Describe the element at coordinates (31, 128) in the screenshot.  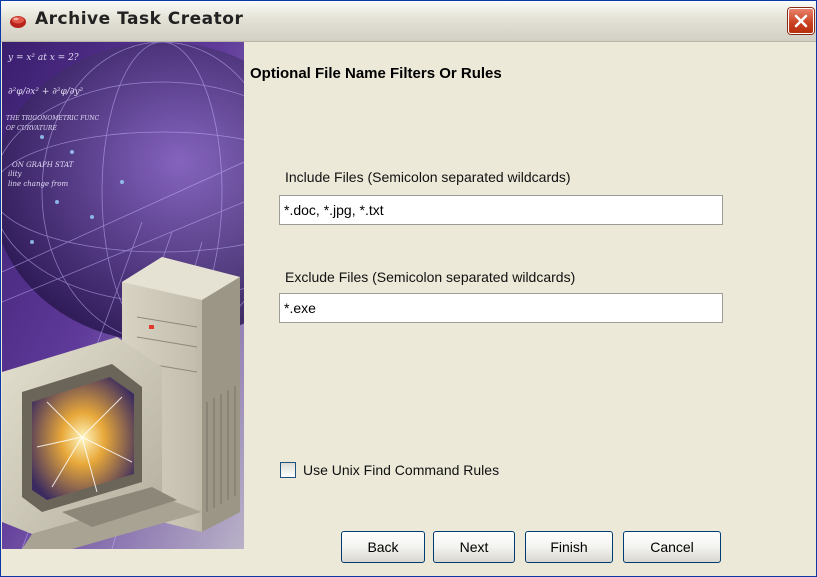
I see `formula-text: OF CURVATURE` at that location.